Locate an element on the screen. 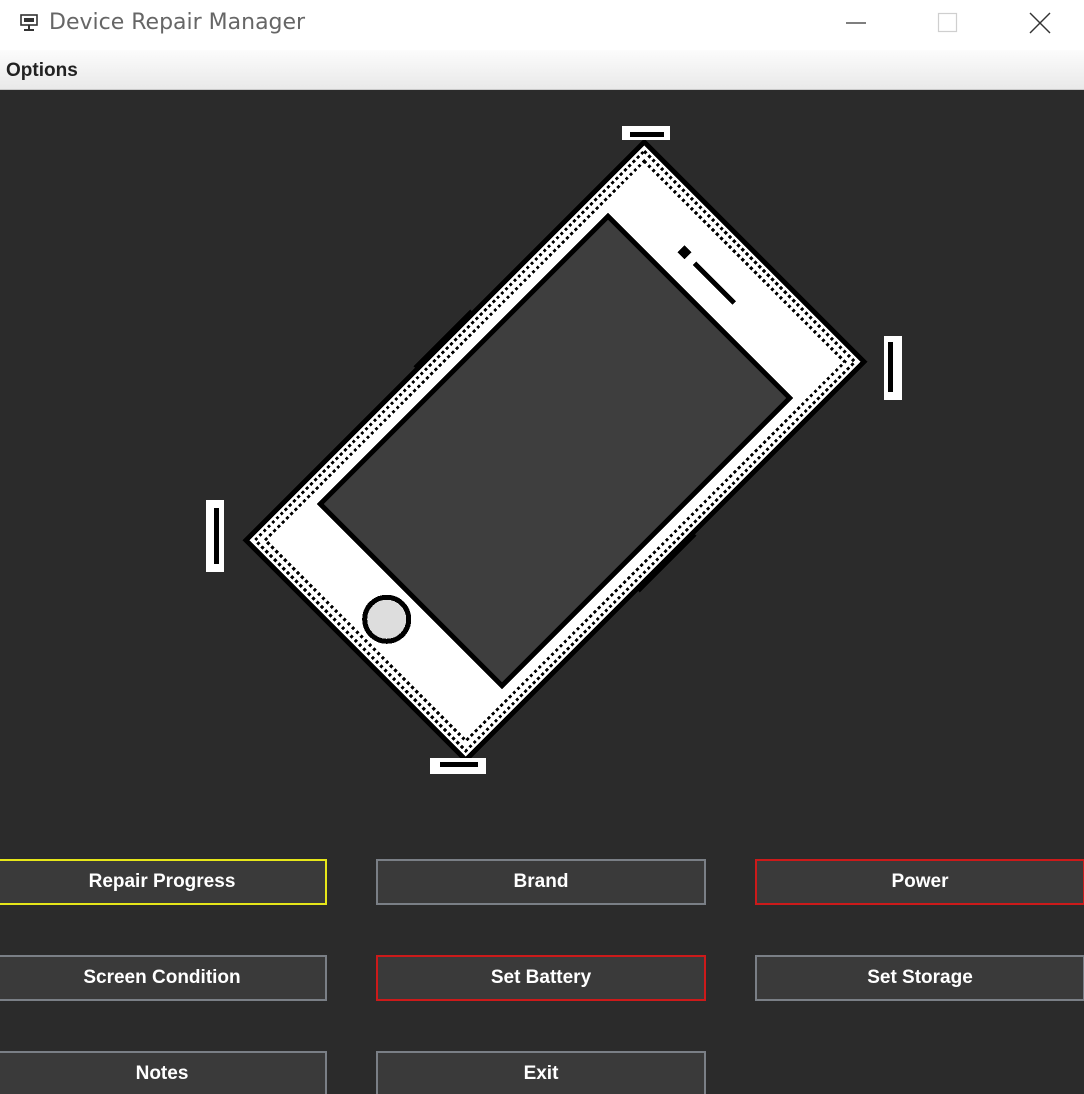 The image size is (1084, 1094). set-storage-button: Set Storage is located at coordinates (919, 978).